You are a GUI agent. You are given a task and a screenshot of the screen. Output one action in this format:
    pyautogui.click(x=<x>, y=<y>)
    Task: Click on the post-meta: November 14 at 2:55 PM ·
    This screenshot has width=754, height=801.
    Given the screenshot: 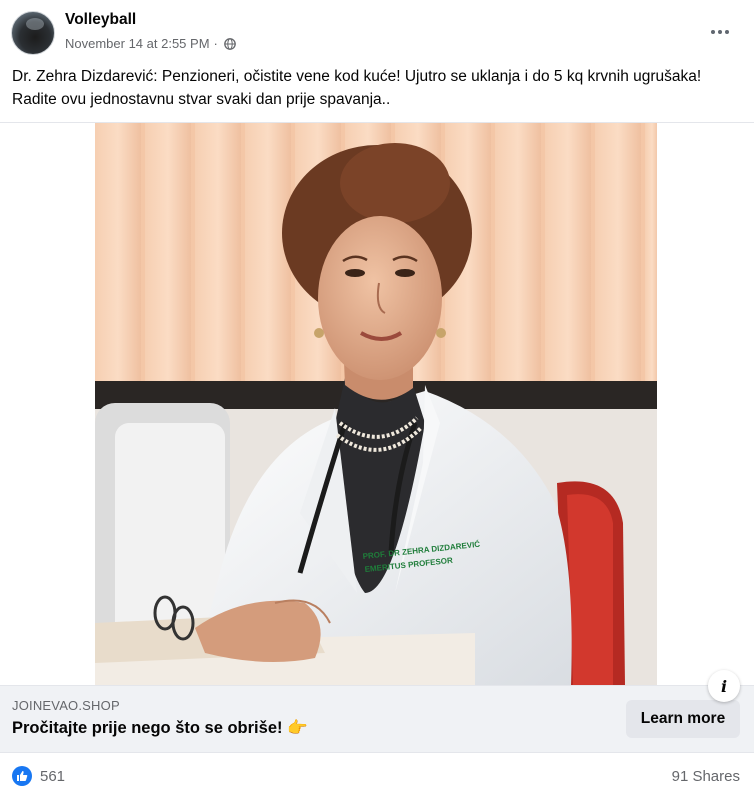 What is the action you would take?
    pyautogui.click(x=150, y=43)
    